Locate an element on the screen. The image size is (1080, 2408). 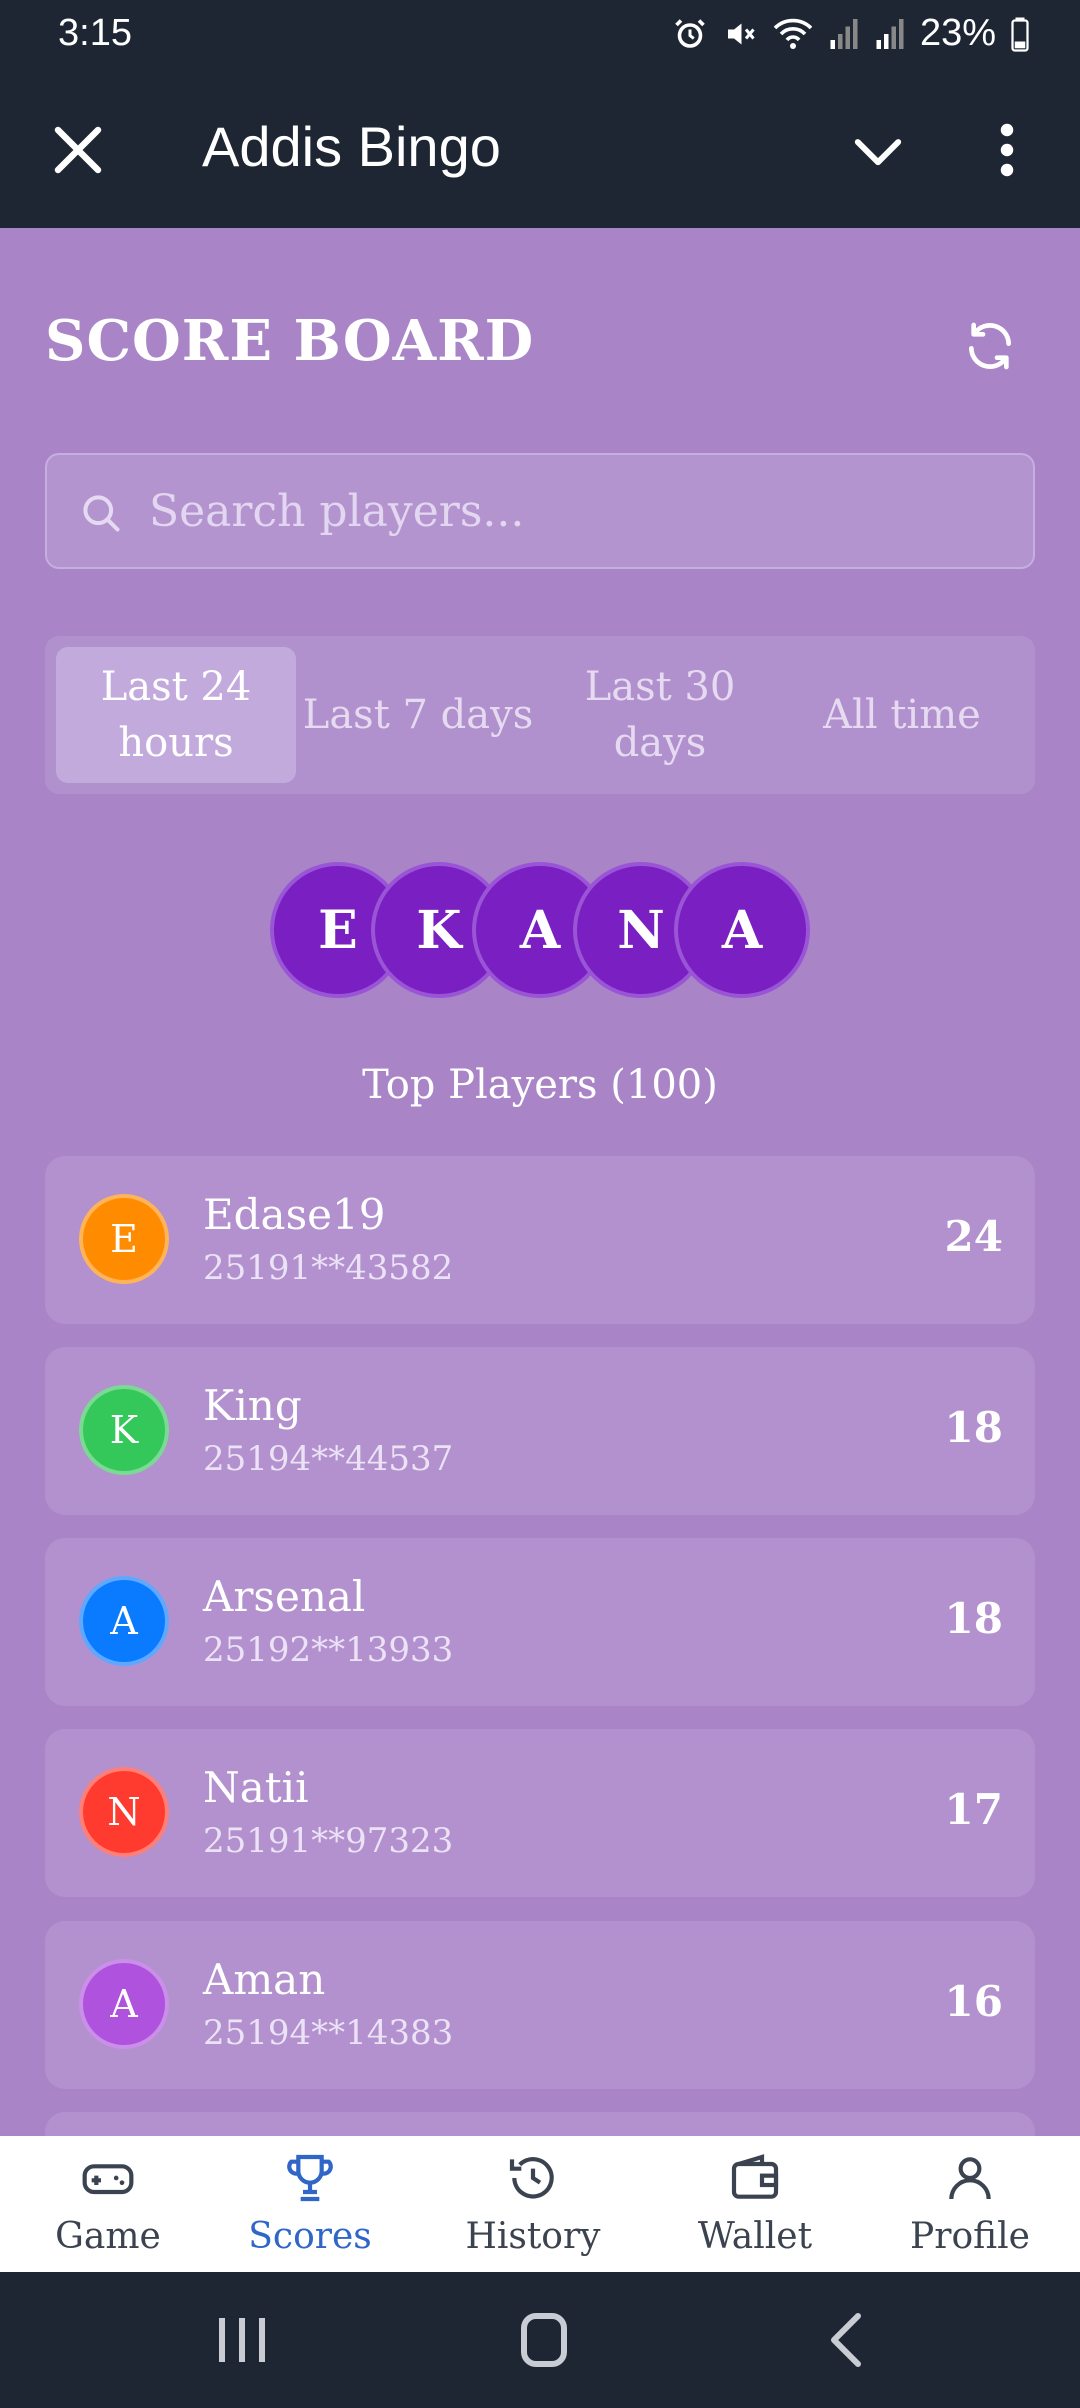
nav-label: Scores is located at coordinates (310, 2236).